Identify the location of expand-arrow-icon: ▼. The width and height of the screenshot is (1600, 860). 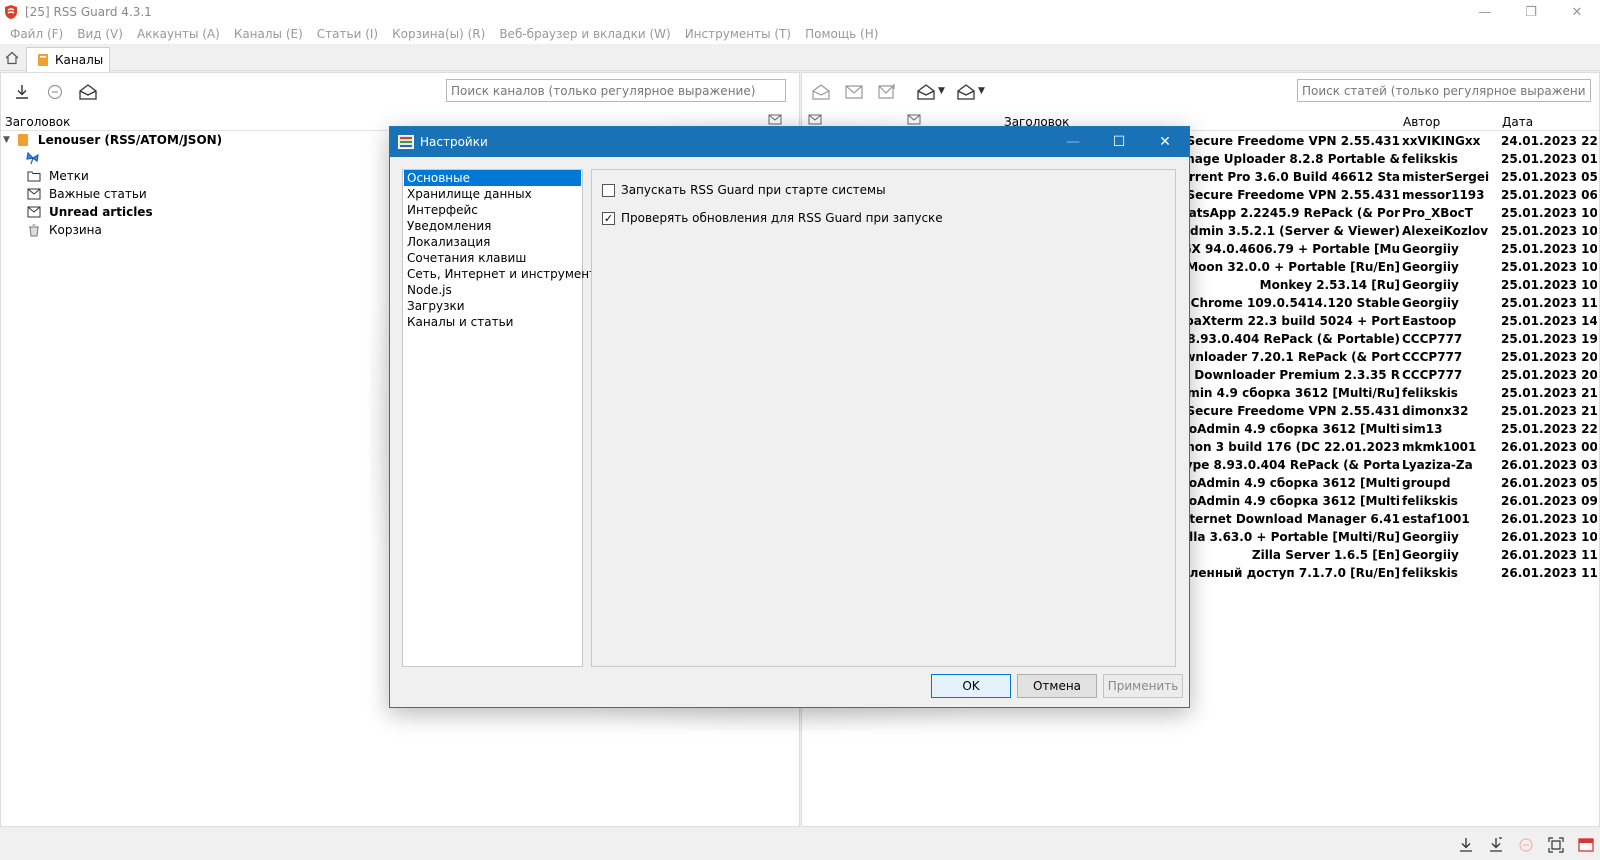
(6, 140).